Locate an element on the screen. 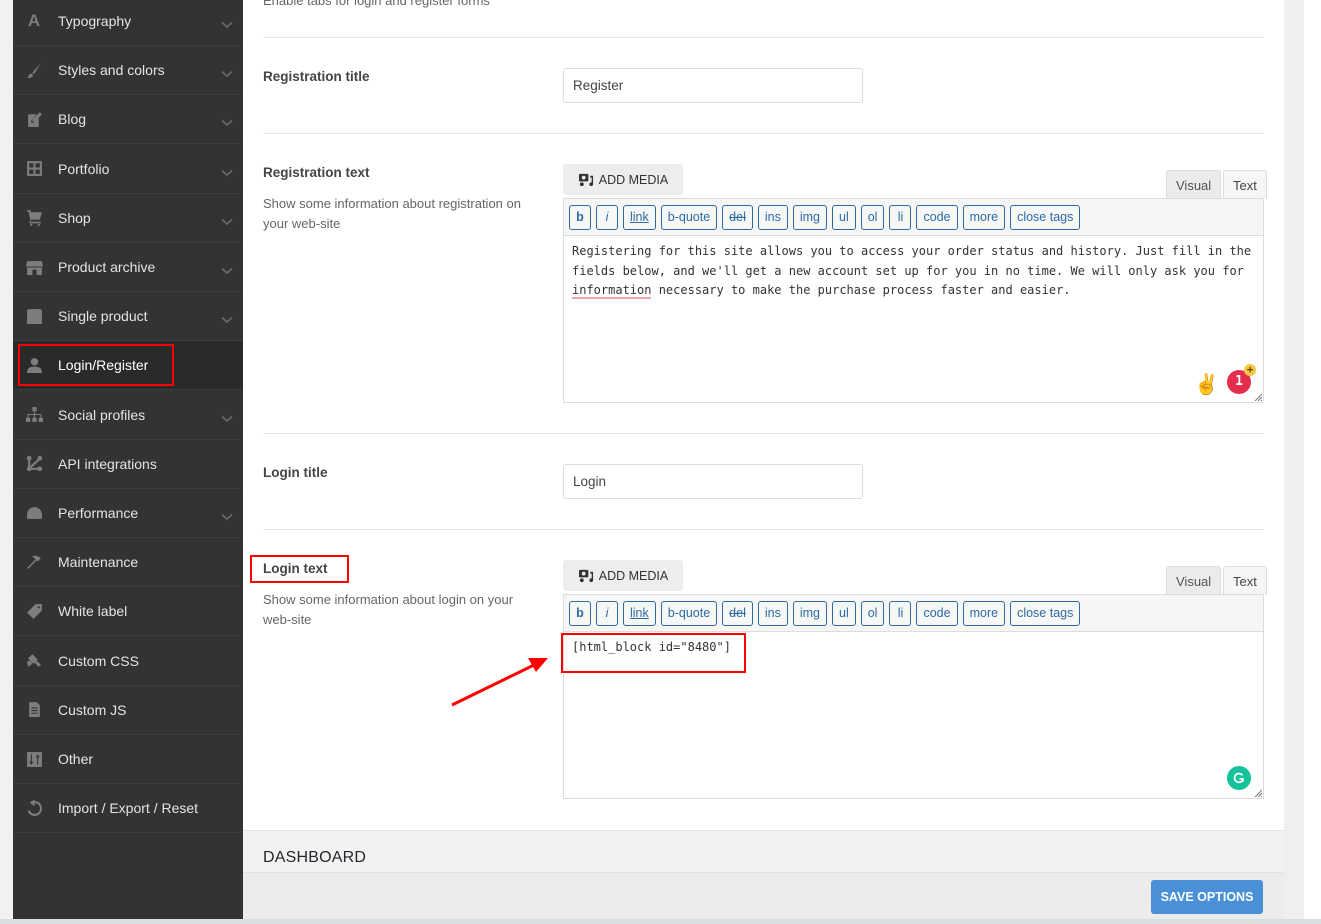  sidebar-item-typography: A Typography is located at coordinates (128, 23).